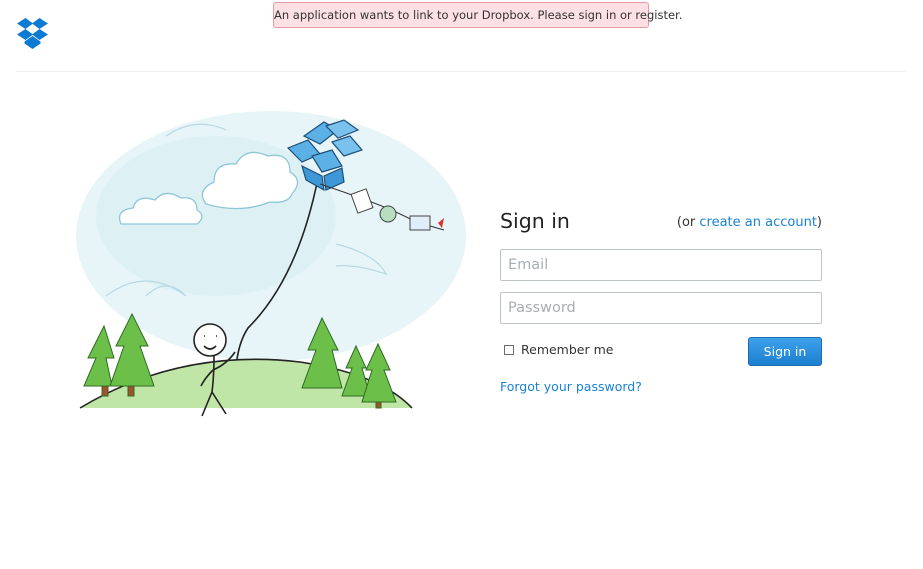 The width and height of the screenshot is (923, 569). What do you see at coordinates (785, 351) in the screenshot?
I see `sign-in-button: Sign in` at bounding box center [785, 351].